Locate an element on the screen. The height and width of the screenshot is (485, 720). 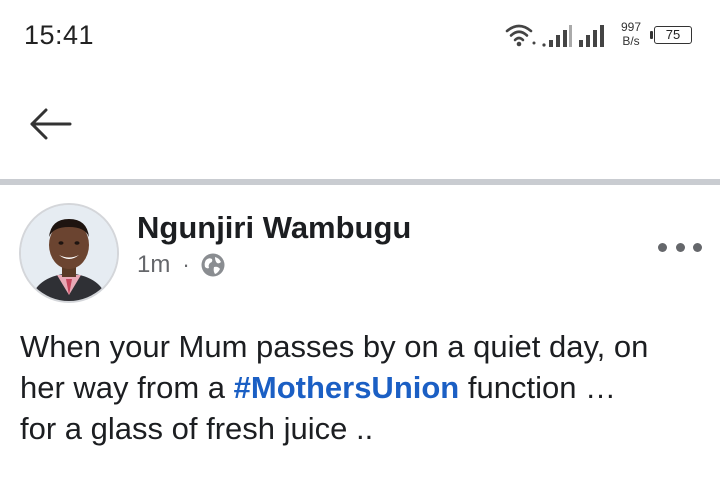
back-button is located at coordinates (50, 124).